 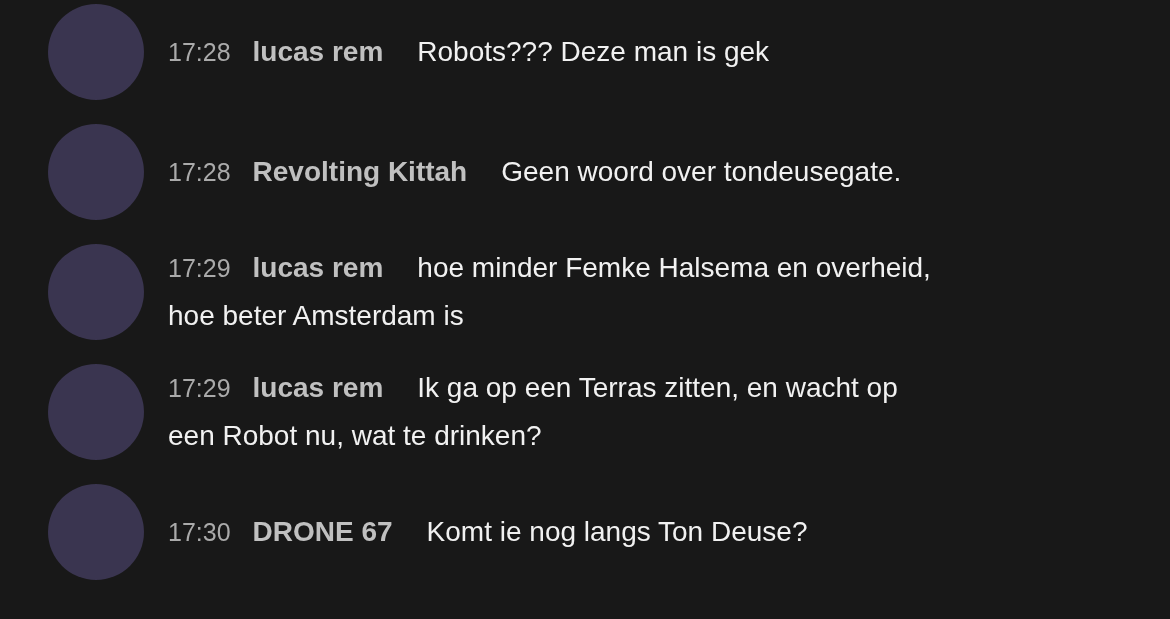 I want to click on message-text: Geen woord over tondeusegate., so click(x=701, y=171).